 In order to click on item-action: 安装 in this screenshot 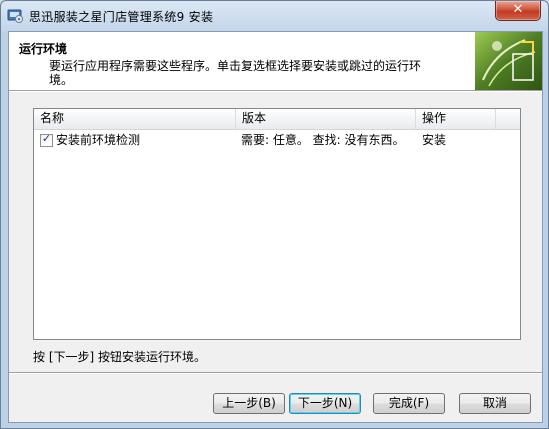, I will do `click(434, 140)`.